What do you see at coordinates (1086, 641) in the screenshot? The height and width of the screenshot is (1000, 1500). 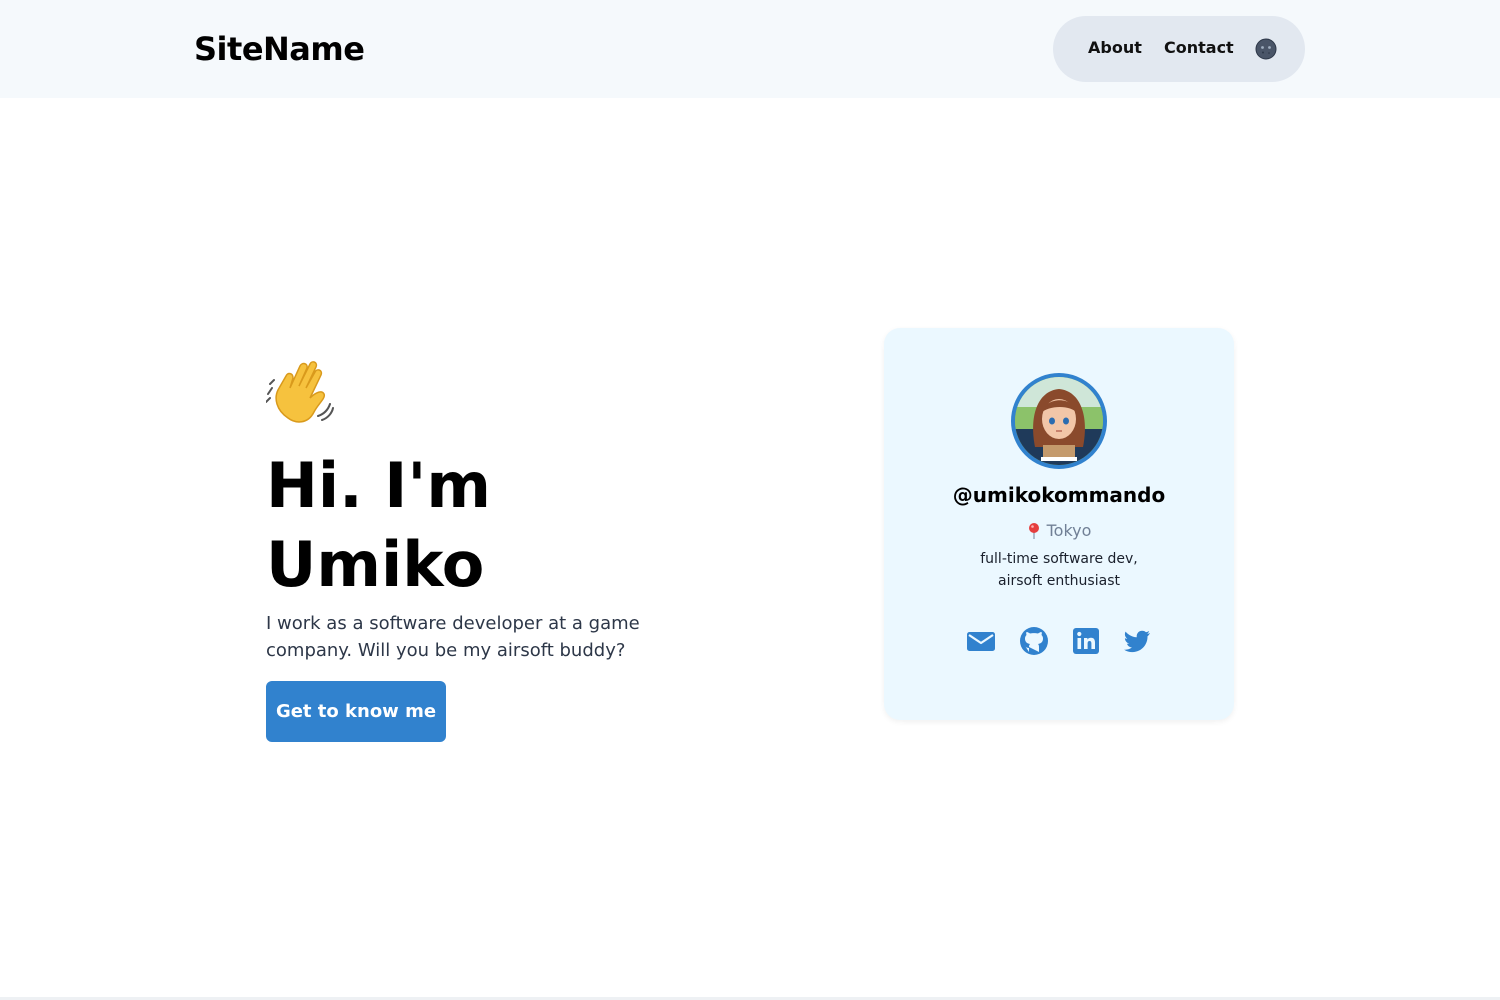 I see `linkedin-icon` at bounding box center [1086, 641].